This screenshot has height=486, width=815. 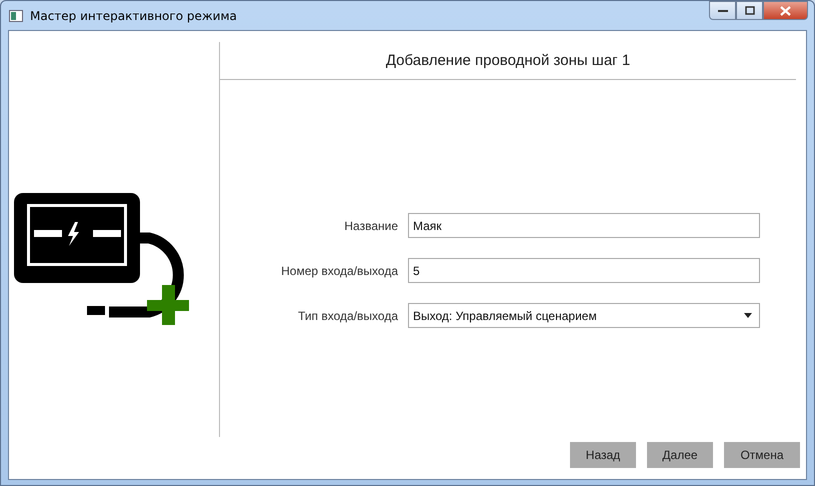 I want to click on minimize-icon, so click(x=723, y=10).